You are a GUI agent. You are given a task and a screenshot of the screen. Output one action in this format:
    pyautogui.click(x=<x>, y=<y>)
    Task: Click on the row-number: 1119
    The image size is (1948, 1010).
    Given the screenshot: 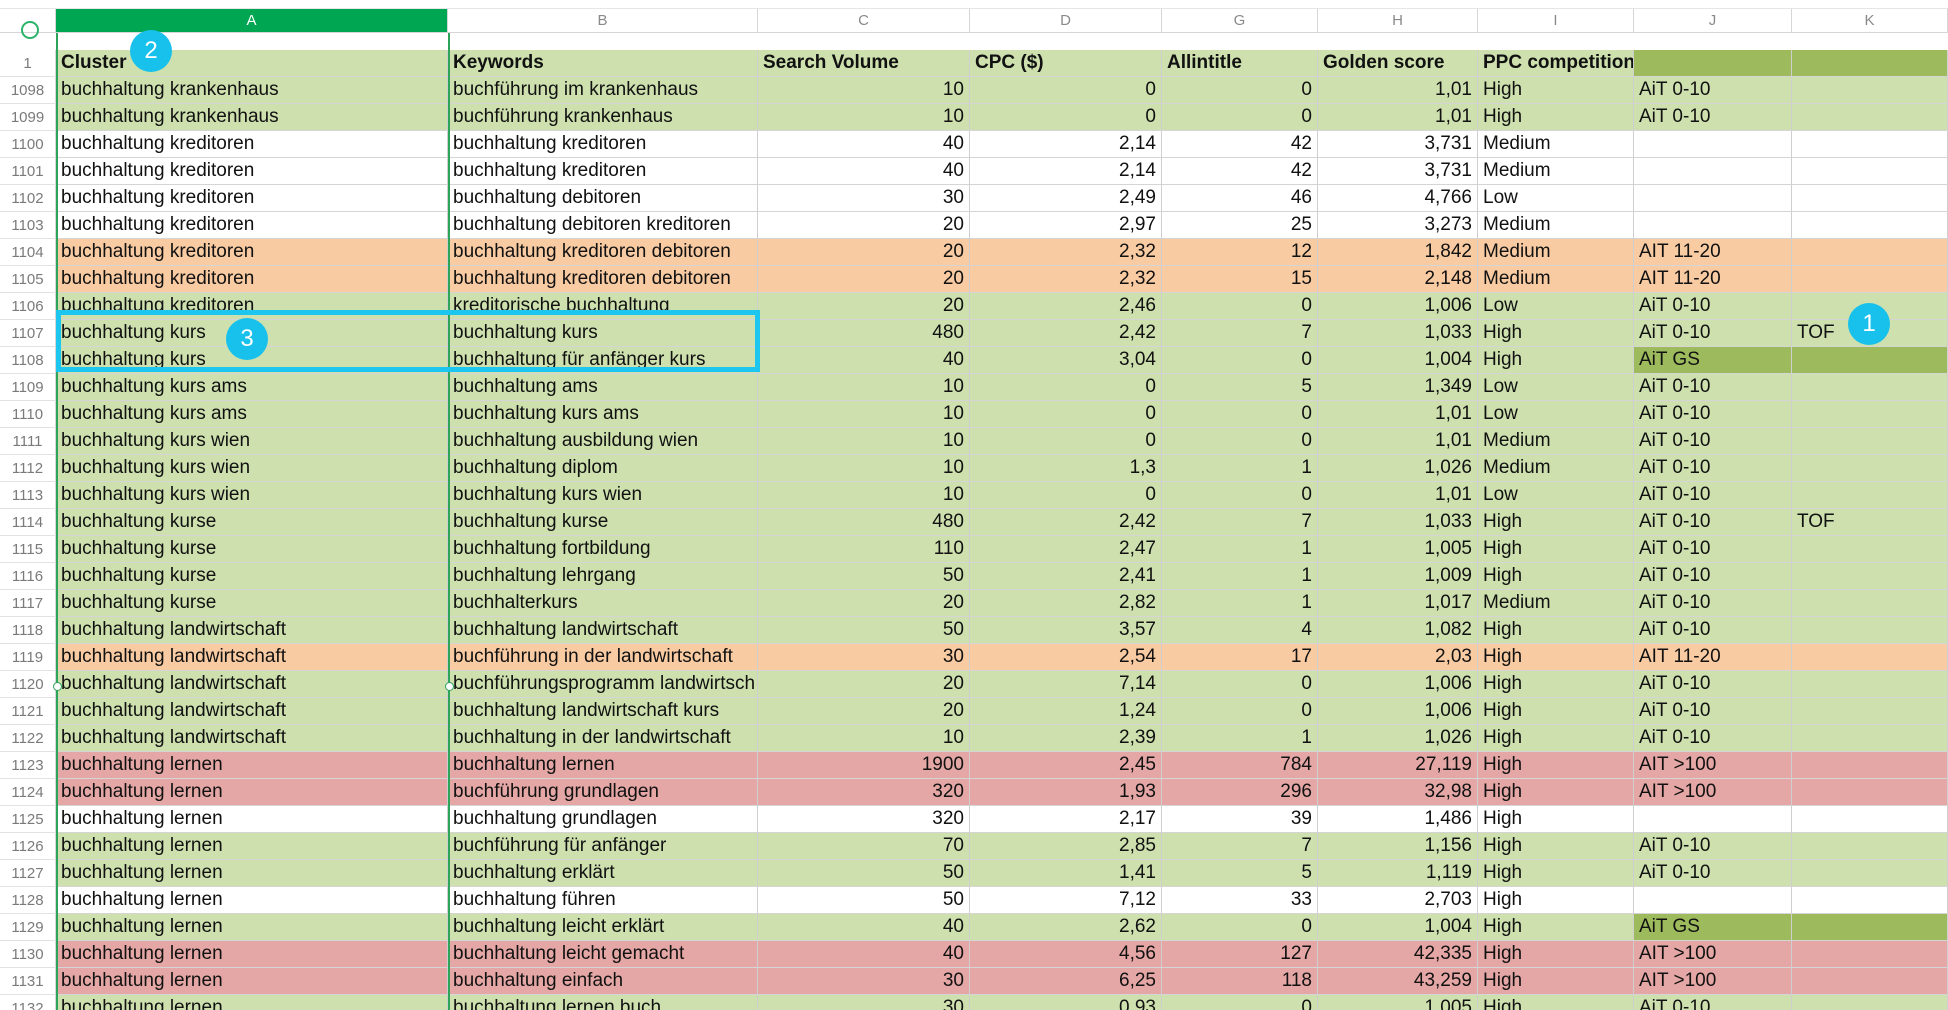 What is the action you would take?
    pyautogui.click(x=28, y=657)
    